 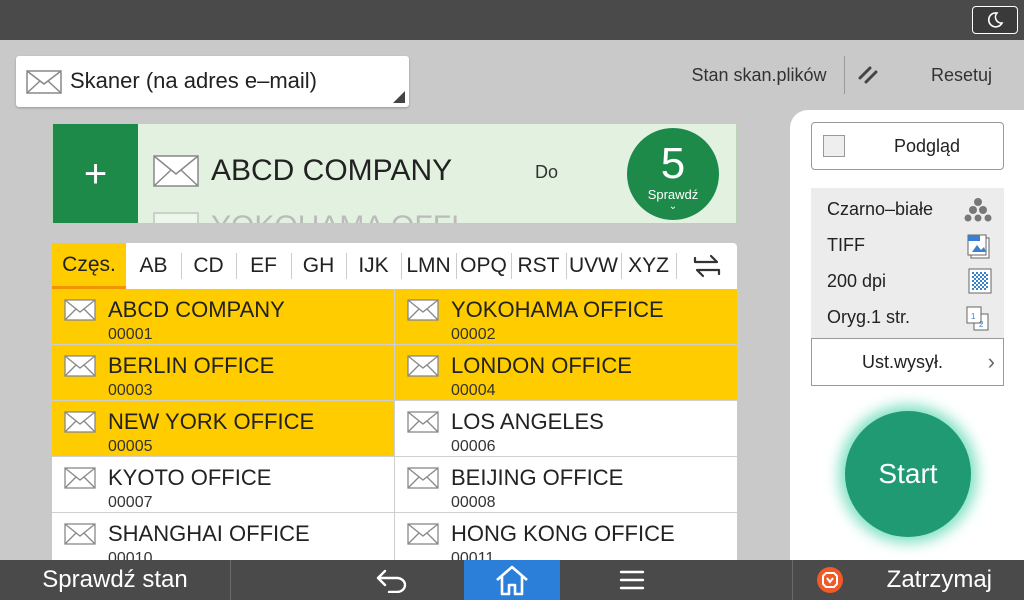 I want to click on destination-count-button: 5 Sprawdź ⌄, so click(x=673, y=174).